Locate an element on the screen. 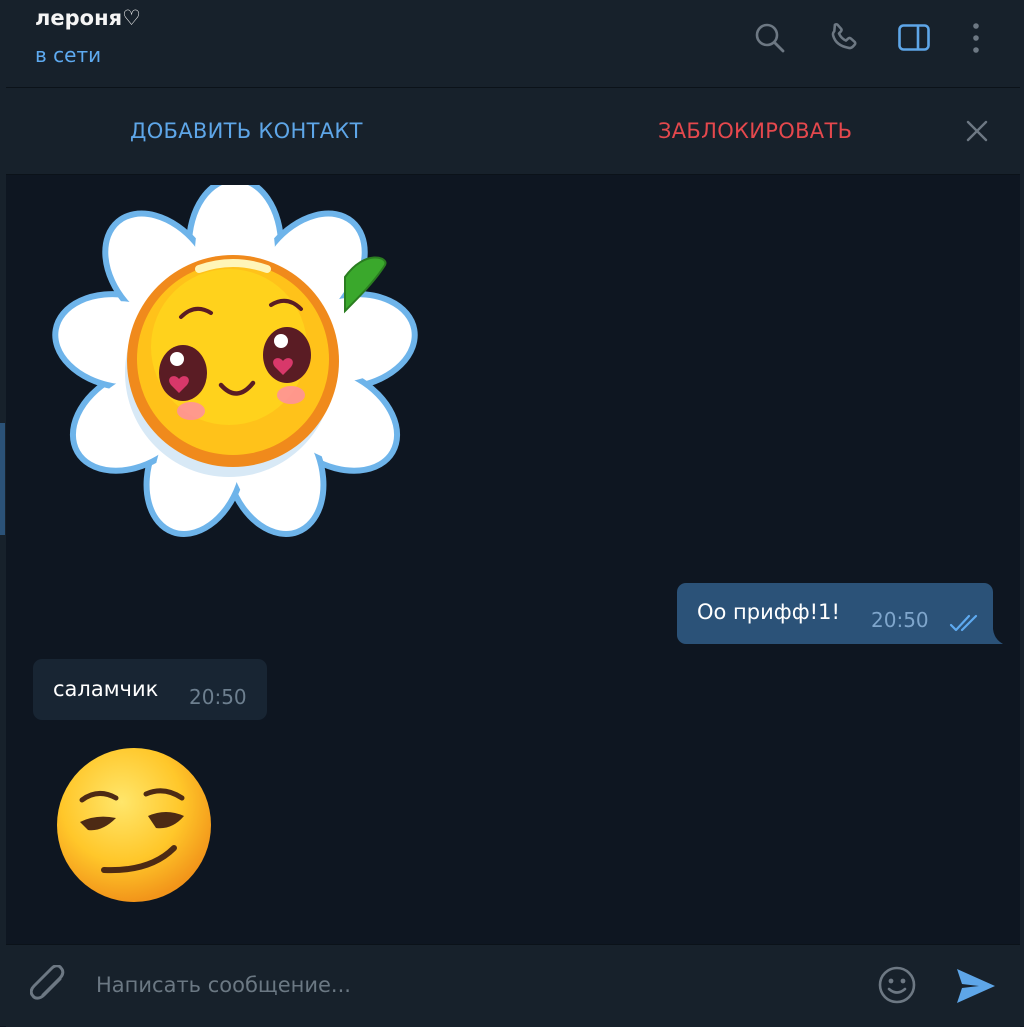  emoji-smile-icon is located at coordinates (897, 987).